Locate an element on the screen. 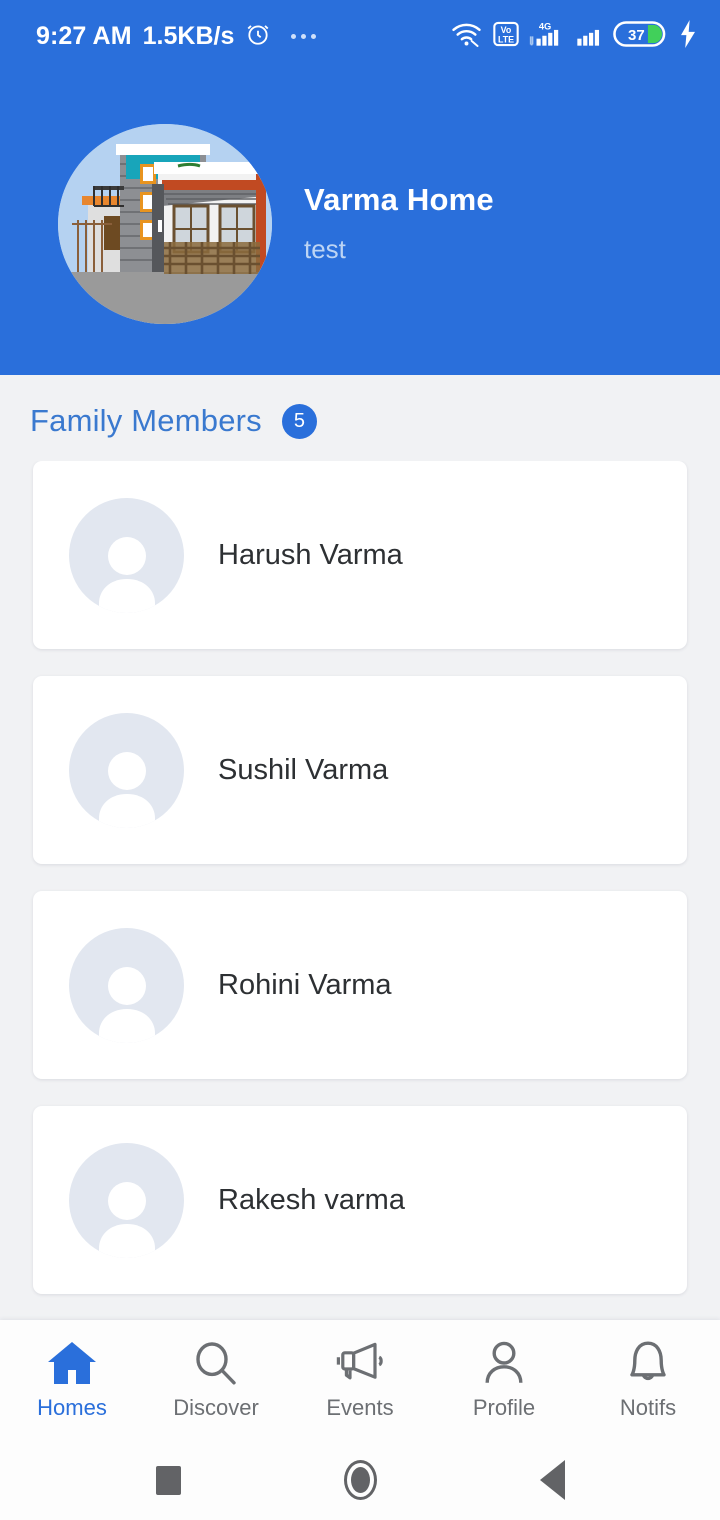  volte-icon: Vo LTE is located at coordinates (506, 36).